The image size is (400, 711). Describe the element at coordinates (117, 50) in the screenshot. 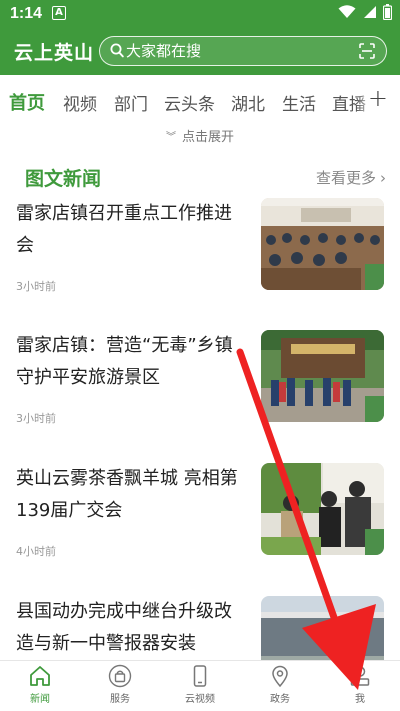

I see `search-icon` at that location.